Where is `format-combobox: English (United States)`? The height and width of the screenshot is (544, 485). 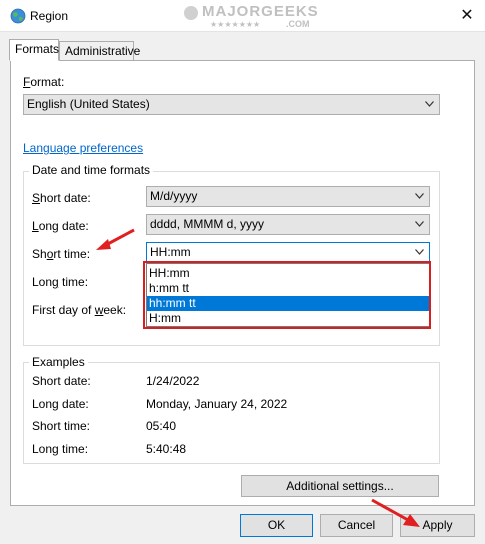
format-combobox: English (United States) is located at coordinates (231, 104).